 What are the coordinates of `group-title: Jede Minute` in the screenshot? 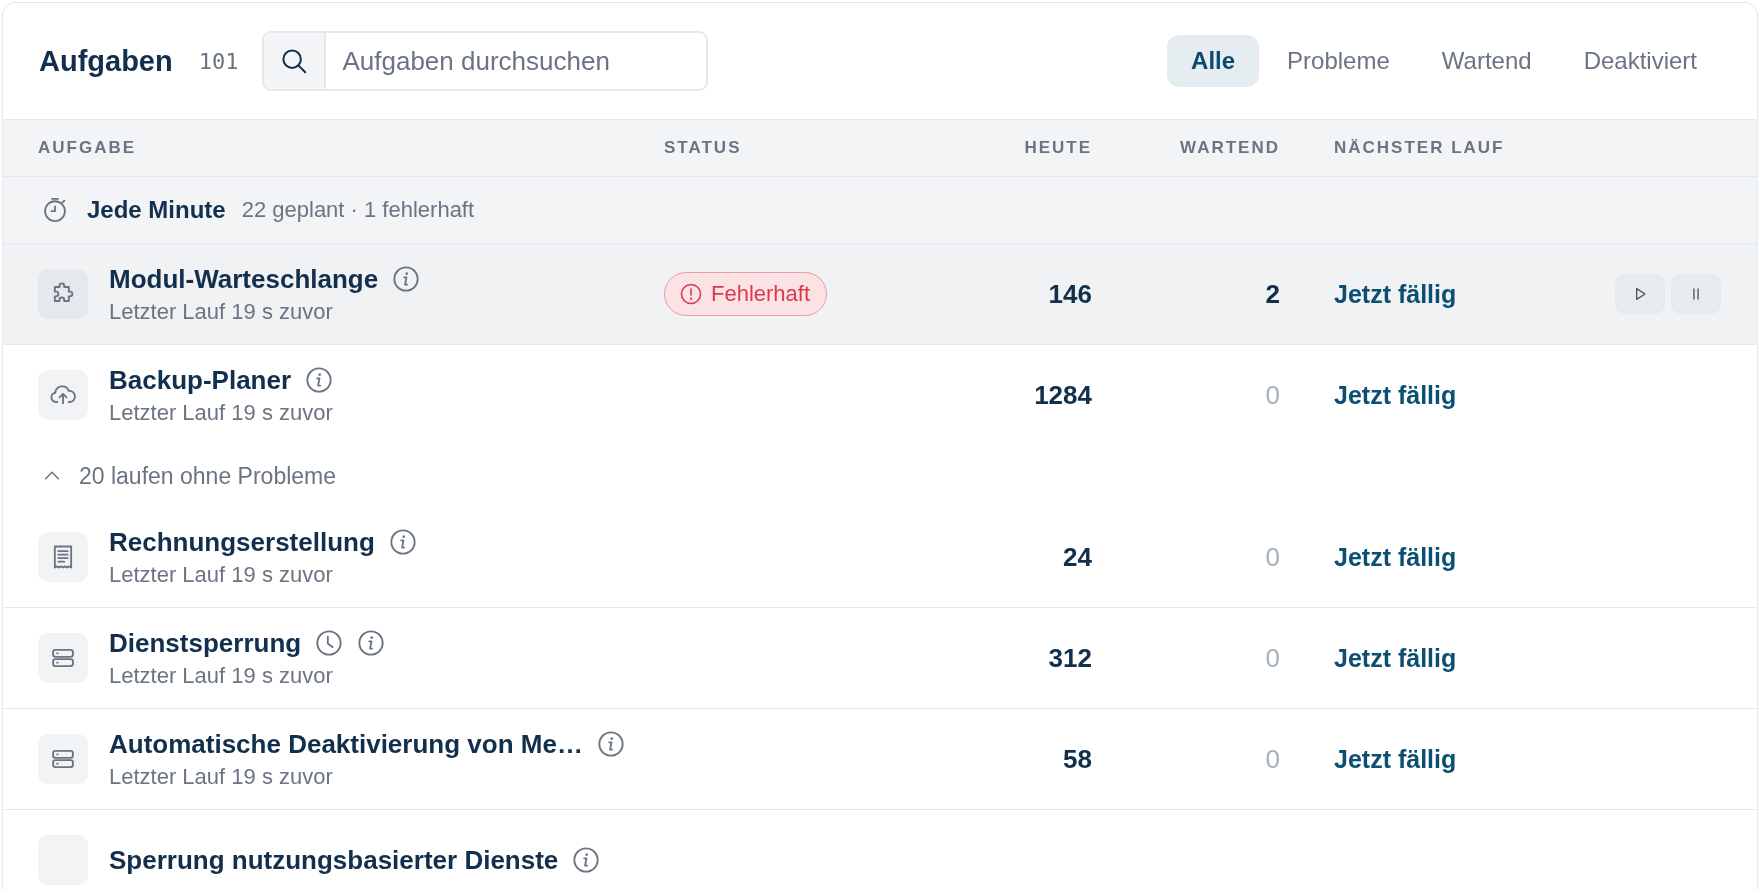 It's located at (156, 210).